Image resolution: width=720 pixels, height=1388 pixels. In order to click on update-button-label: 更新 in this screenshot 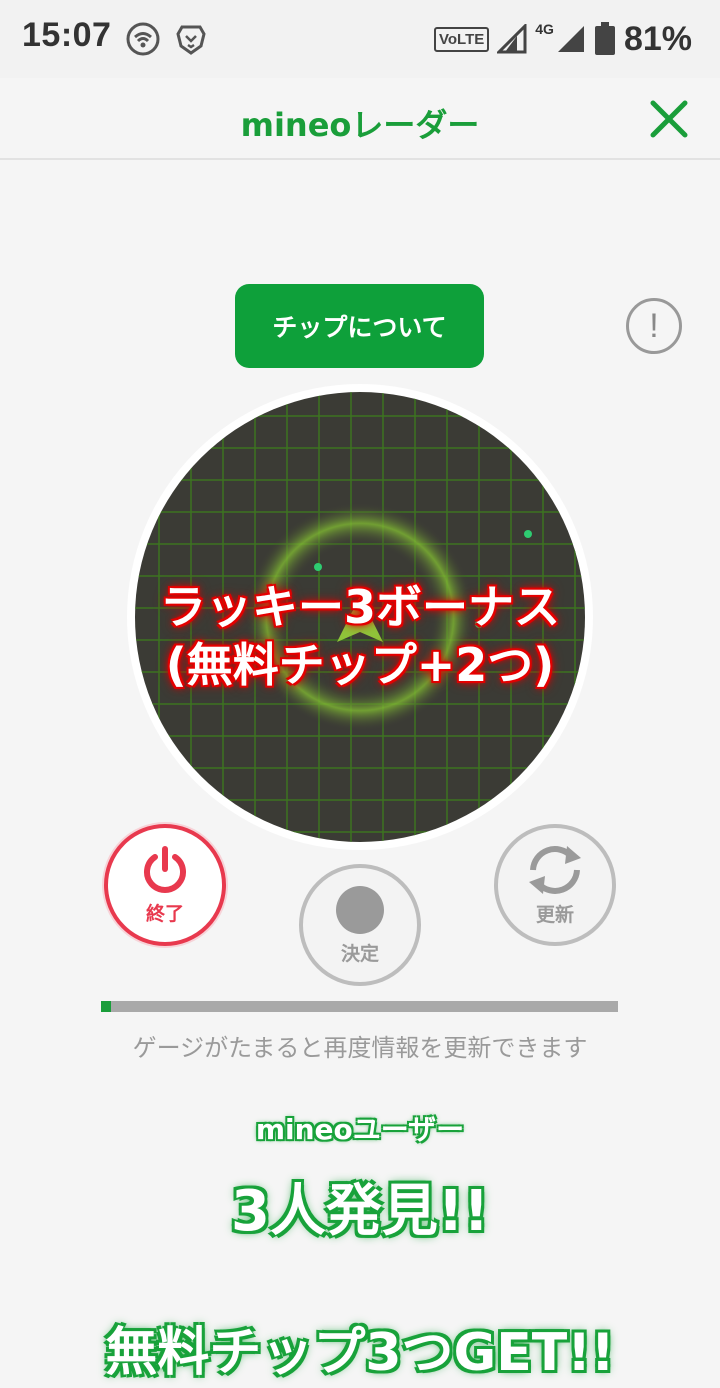, I will do `click(554, 914)`.